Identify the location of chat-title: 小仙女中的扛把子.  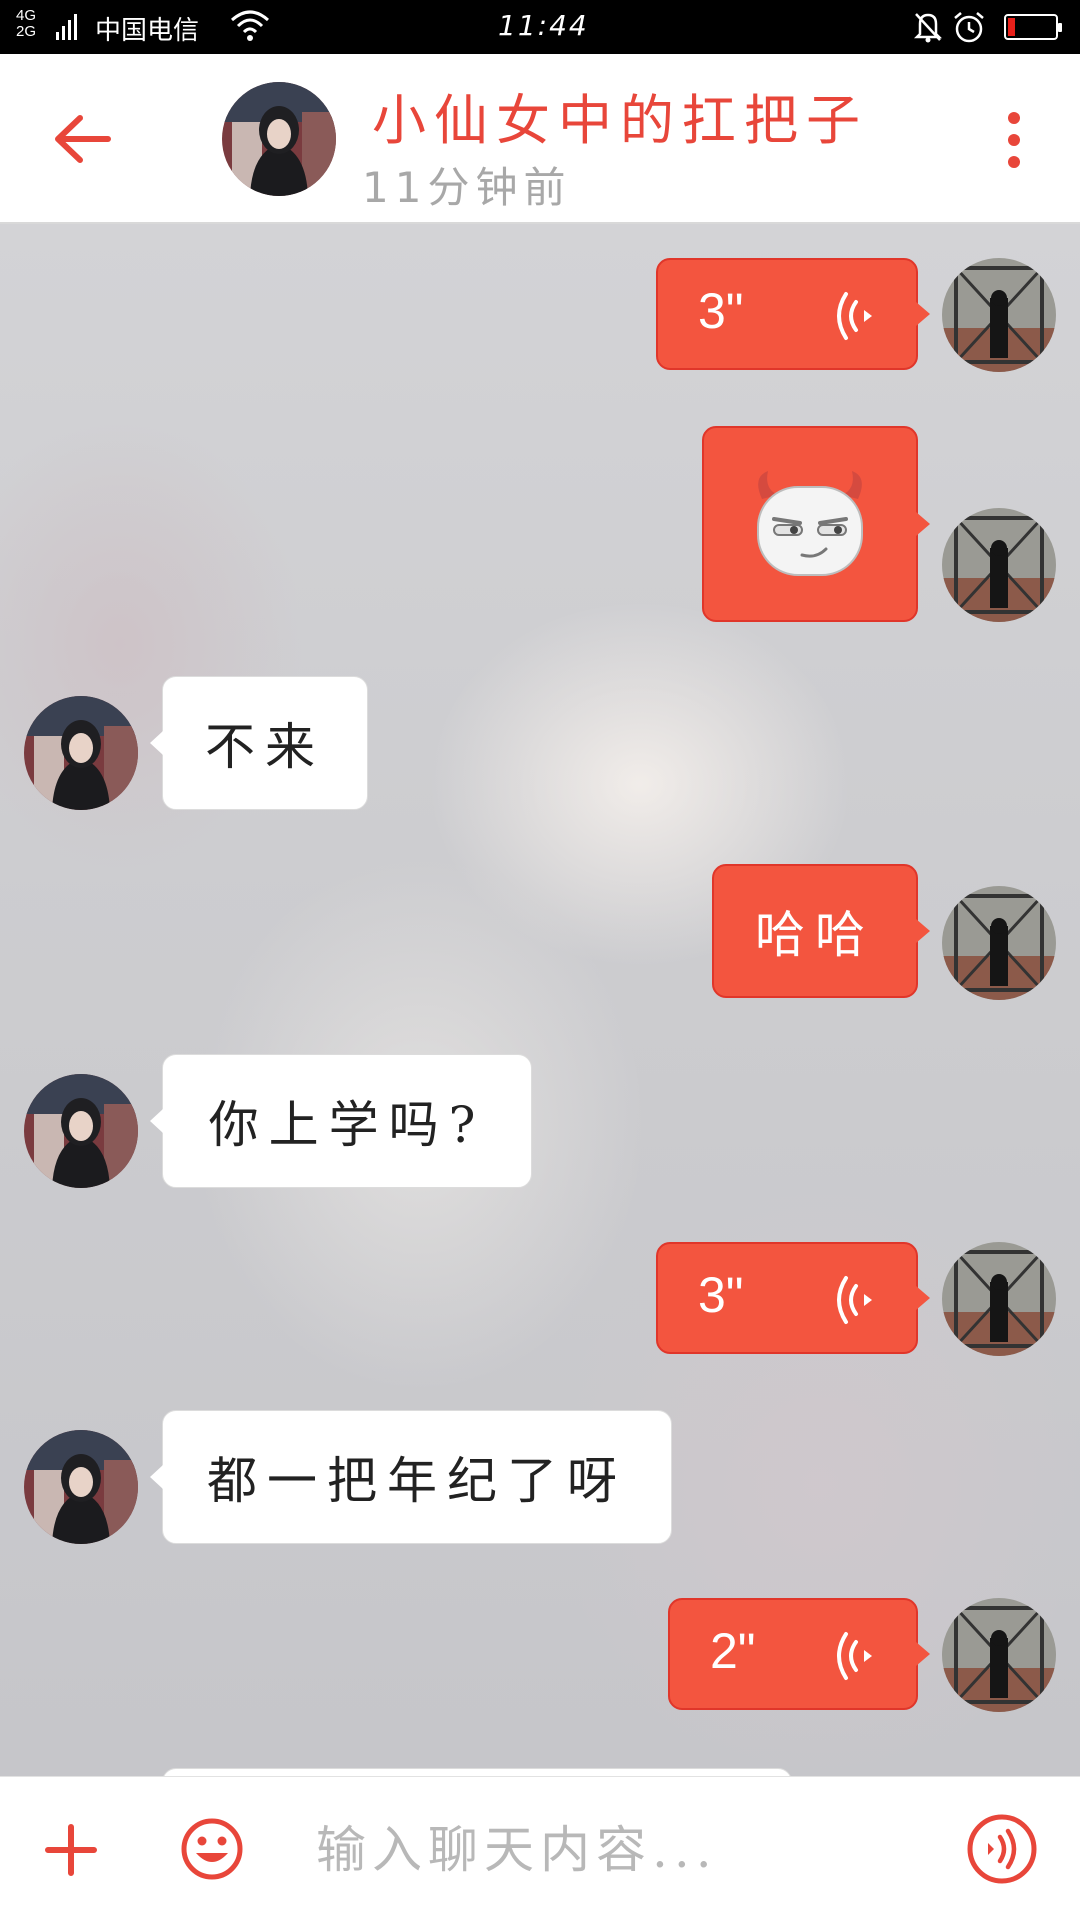
(620, 120).